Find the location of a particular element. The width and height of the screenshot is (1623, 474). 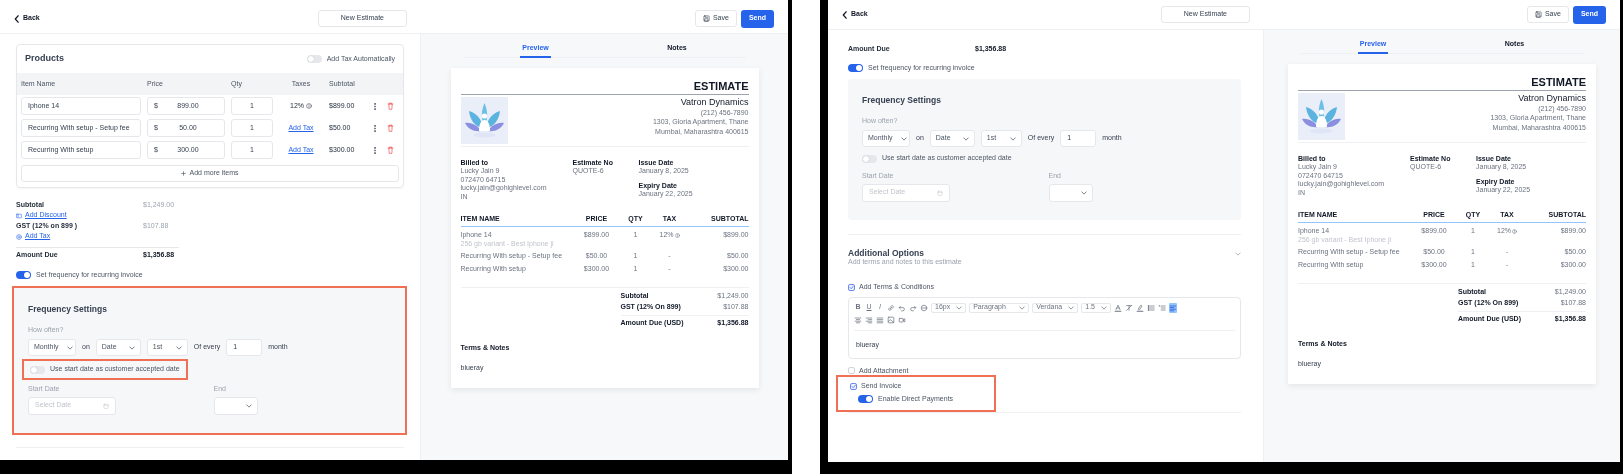

image-icon is located at coordinates (891, 319).